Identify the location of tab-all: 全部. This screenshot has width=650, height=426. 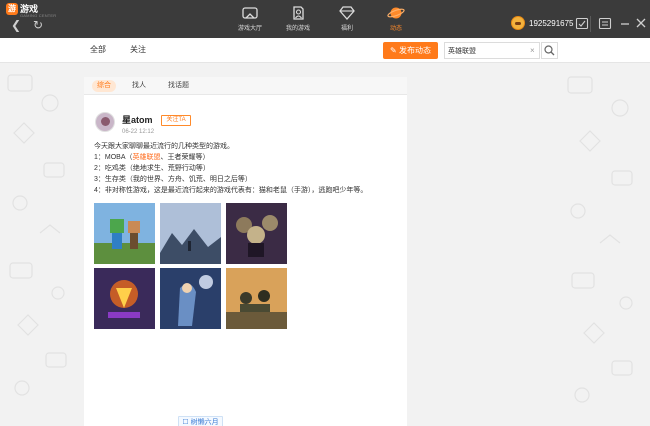
(98, 50).